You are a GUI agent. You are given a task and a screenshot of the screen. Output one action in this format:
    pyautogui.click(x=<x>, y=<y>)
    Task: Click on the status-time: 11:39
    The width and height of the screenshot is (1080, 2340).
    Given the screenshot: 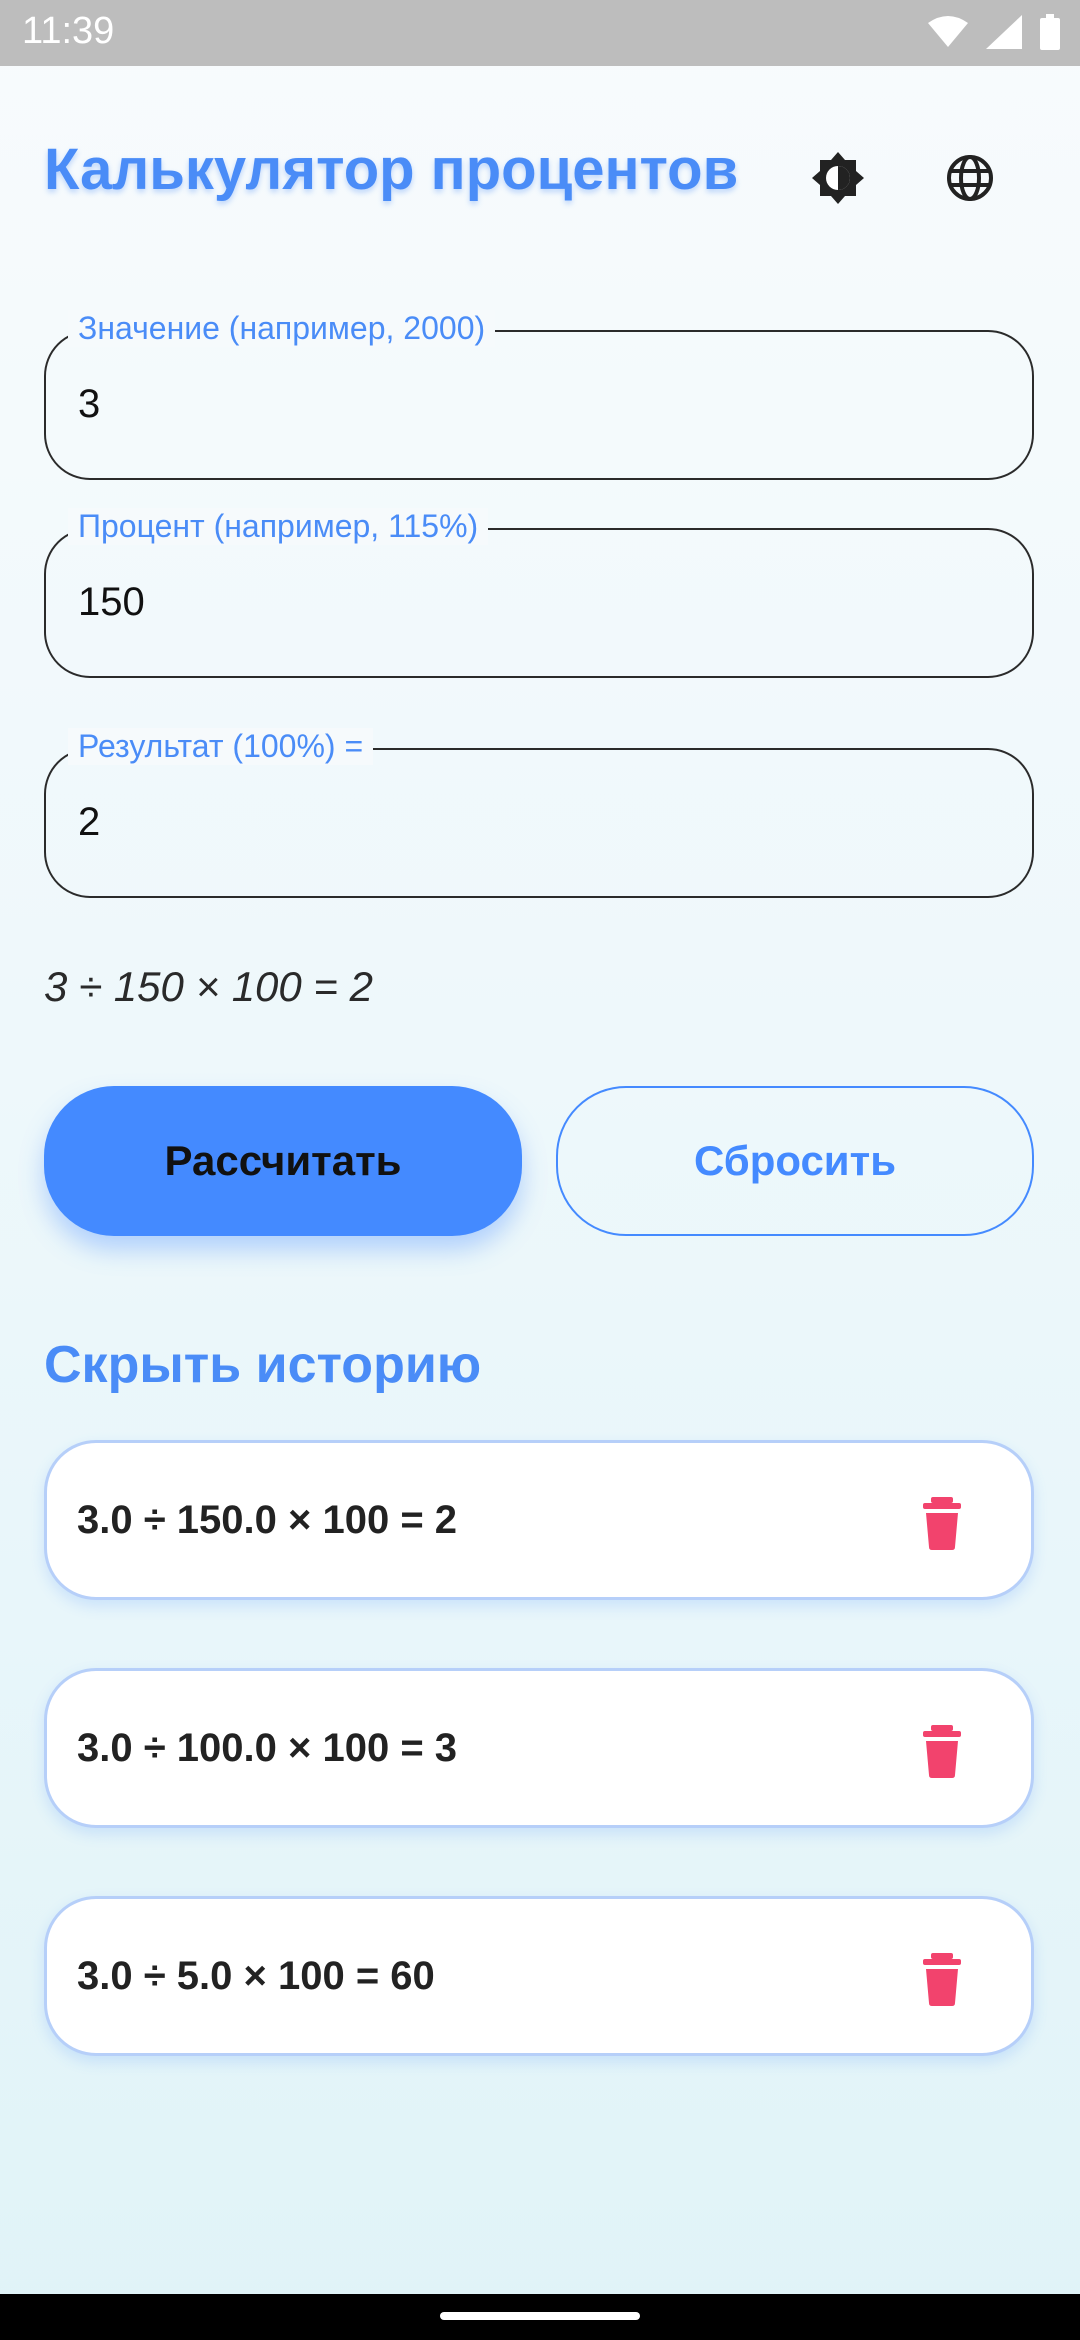 What is the action you would take?
    pyautogui.click(x=68, y=31)
    